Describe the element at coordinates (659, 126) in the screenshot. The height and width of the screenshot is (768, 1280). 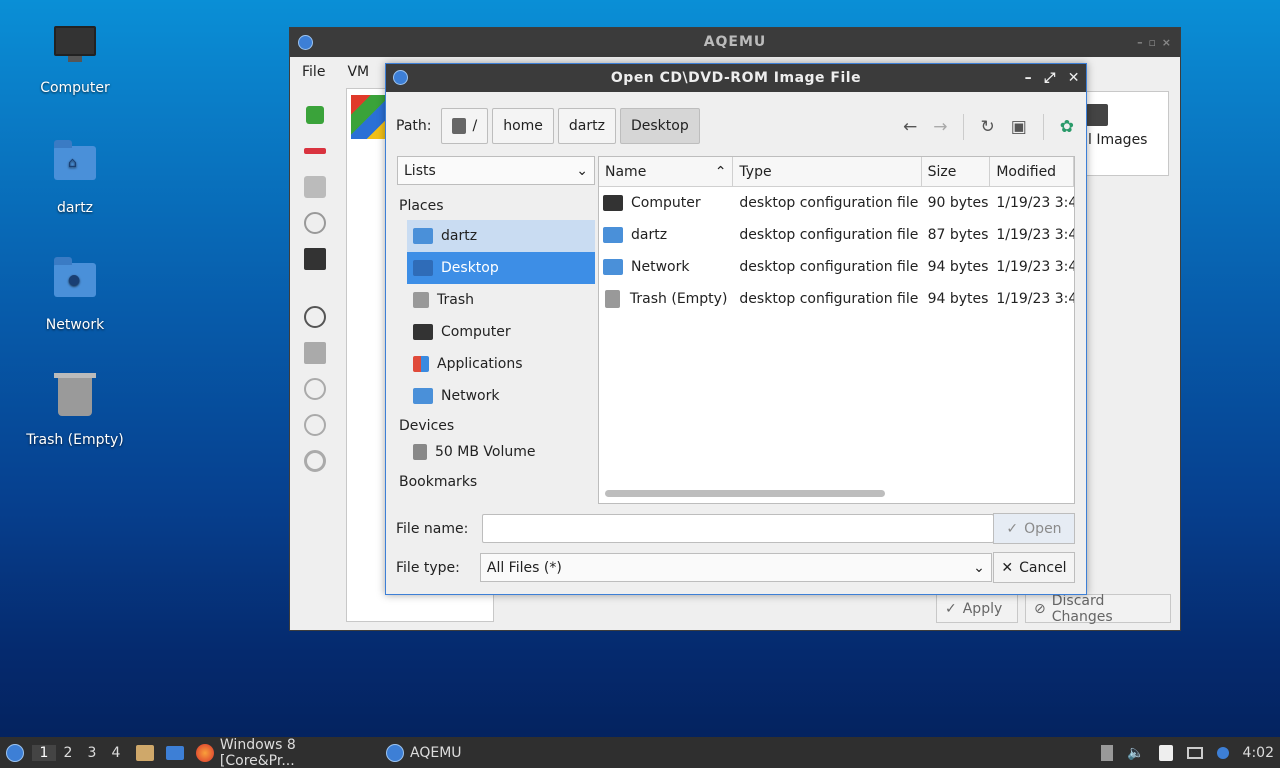
I see `crumb-desktop: Desktop` at that location.